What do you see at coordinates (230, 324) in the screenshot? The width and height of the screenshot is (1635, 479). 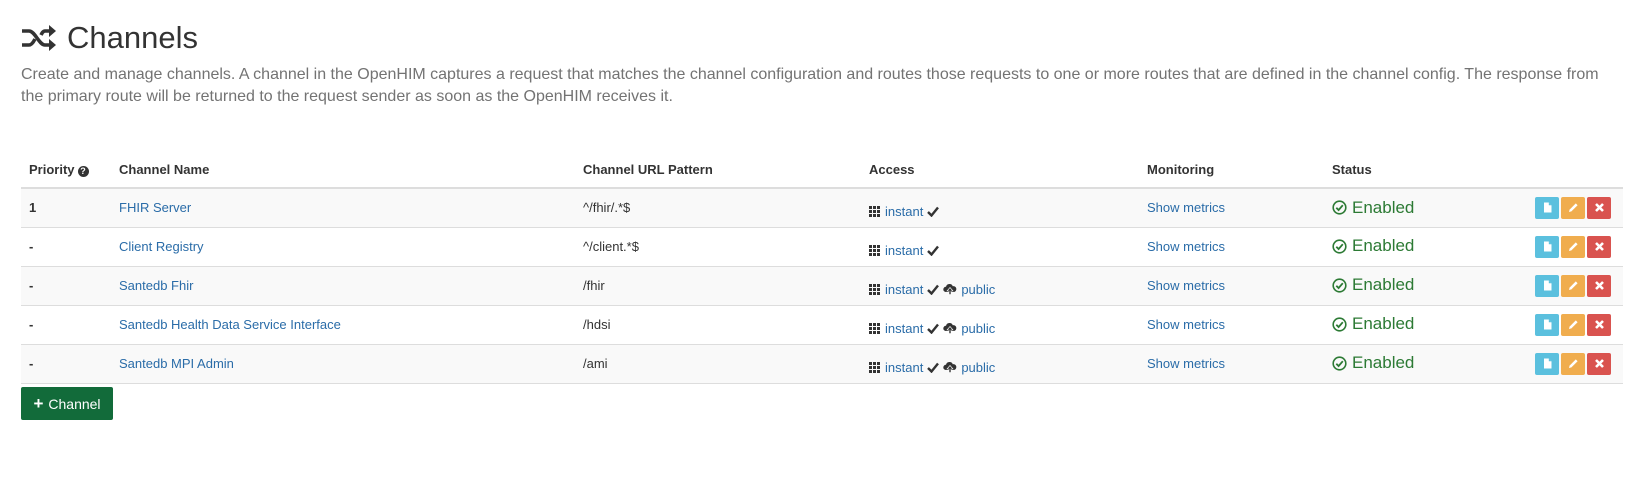 I see `channel-name-link: Santedb Health Data Service Interface` at bounding box center [230, 324].